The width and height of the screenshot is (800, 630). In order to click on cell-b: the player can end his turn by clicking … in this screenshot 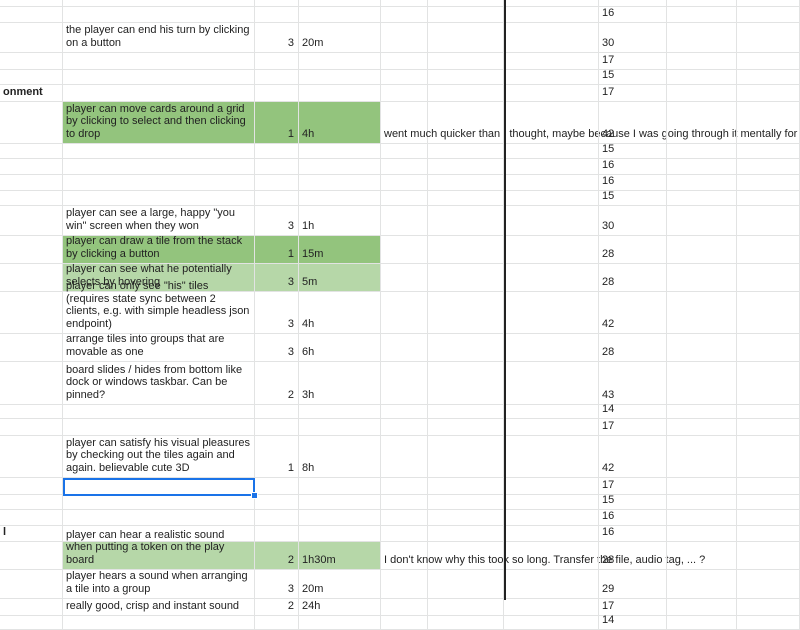, I will do `click(159, 37)`.